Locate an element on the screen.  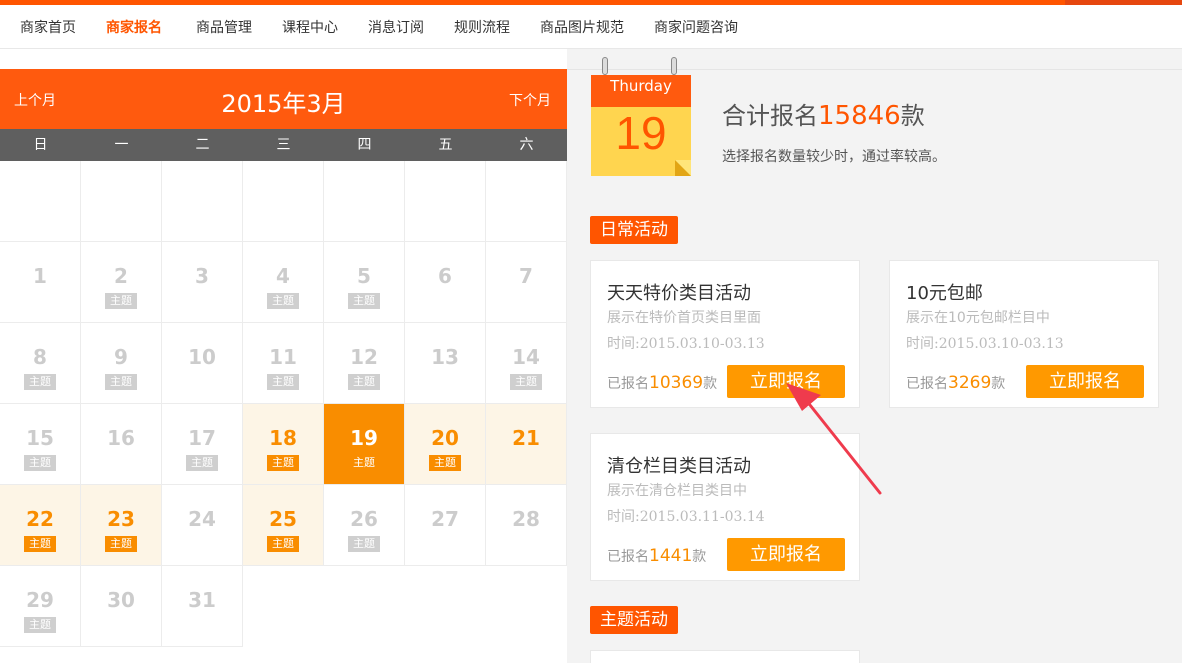
nav-item-messages: 消息订阅 is located at coordinates (396, 27).